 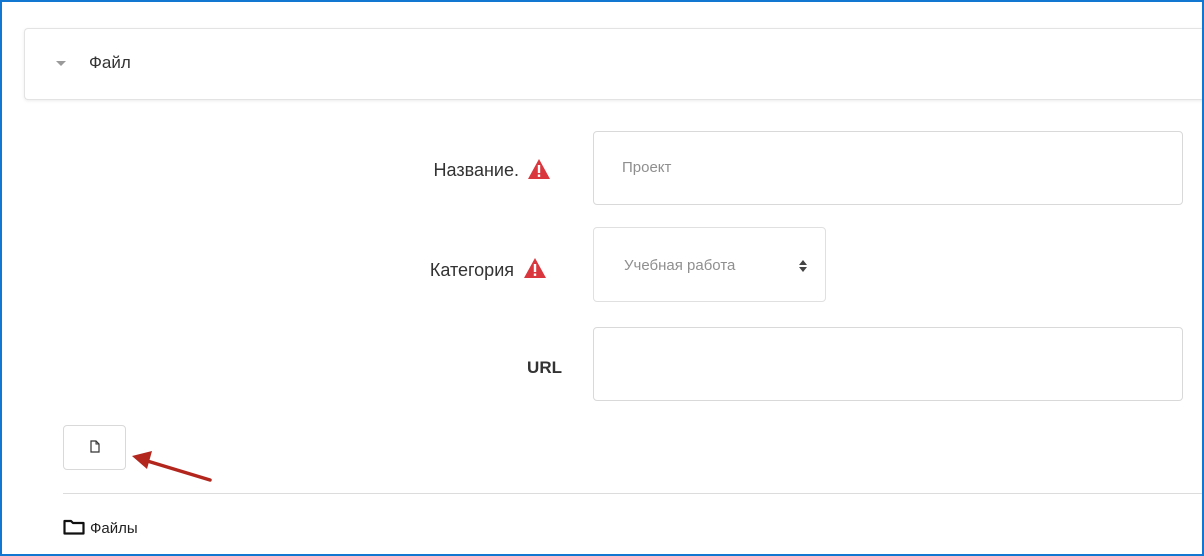 I want to click on name-input: Проект, so click(x=888, y=168).